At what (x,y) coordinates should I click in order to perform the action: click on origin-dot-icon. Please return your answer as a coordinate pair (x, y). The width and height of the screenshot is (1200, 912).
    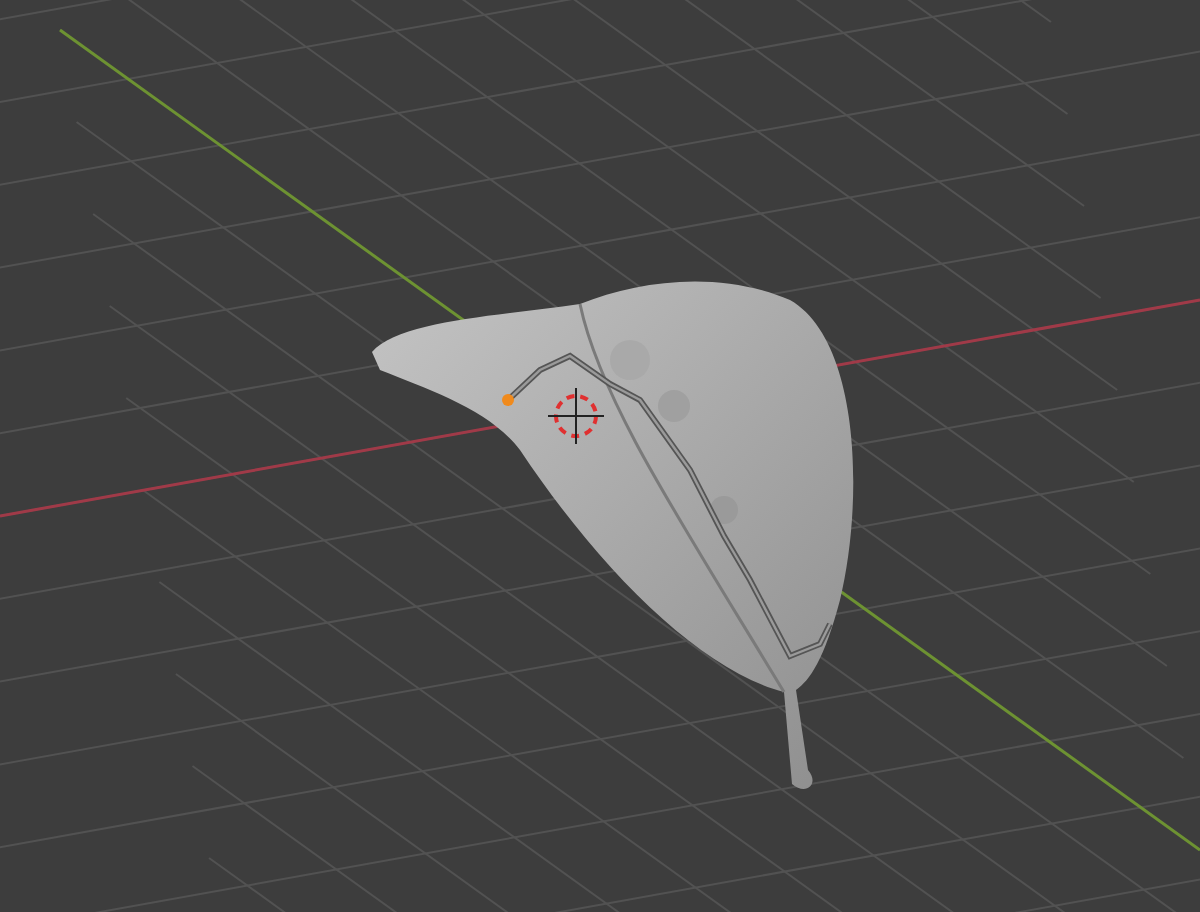
    Looking at the image, I should click on (508, 400).